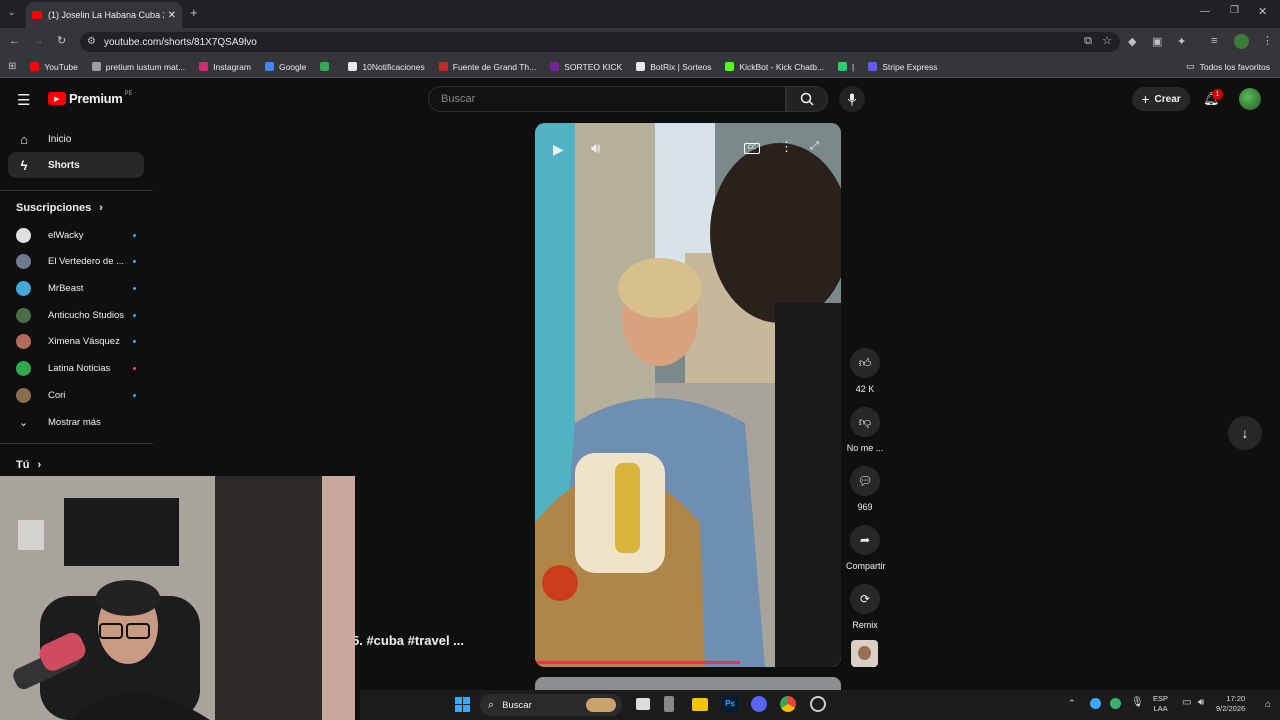 The width and height of the screenshot is (1280, 720). I want to click on tray-chevron-icon: ⌃, so click(1072, 703).